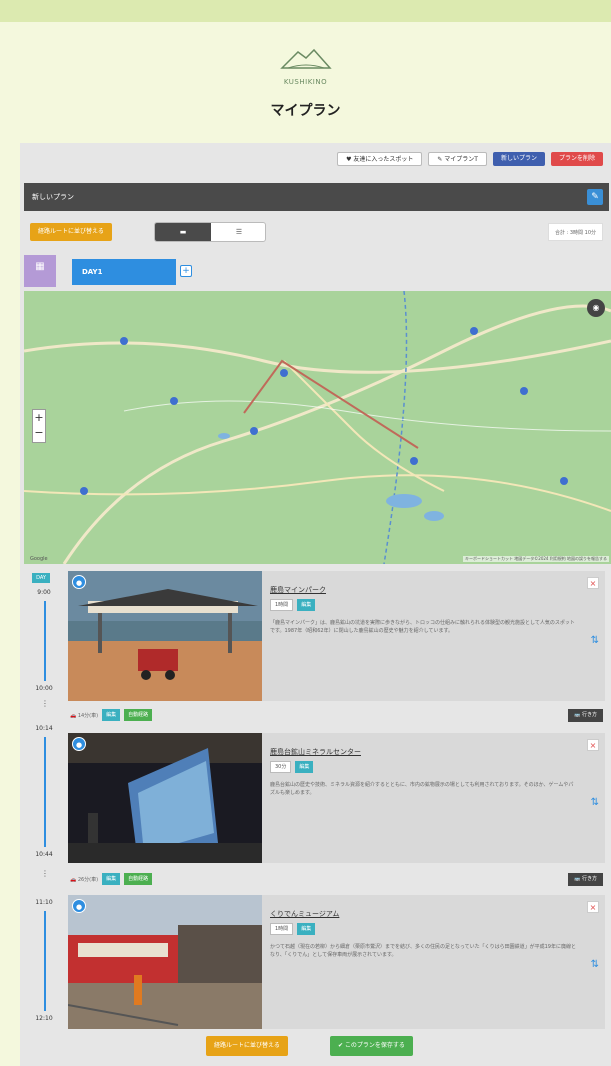  Describe the element at coordinates (40, 266) in the screenshot. I see `calendar-icon: ▦` at that location.